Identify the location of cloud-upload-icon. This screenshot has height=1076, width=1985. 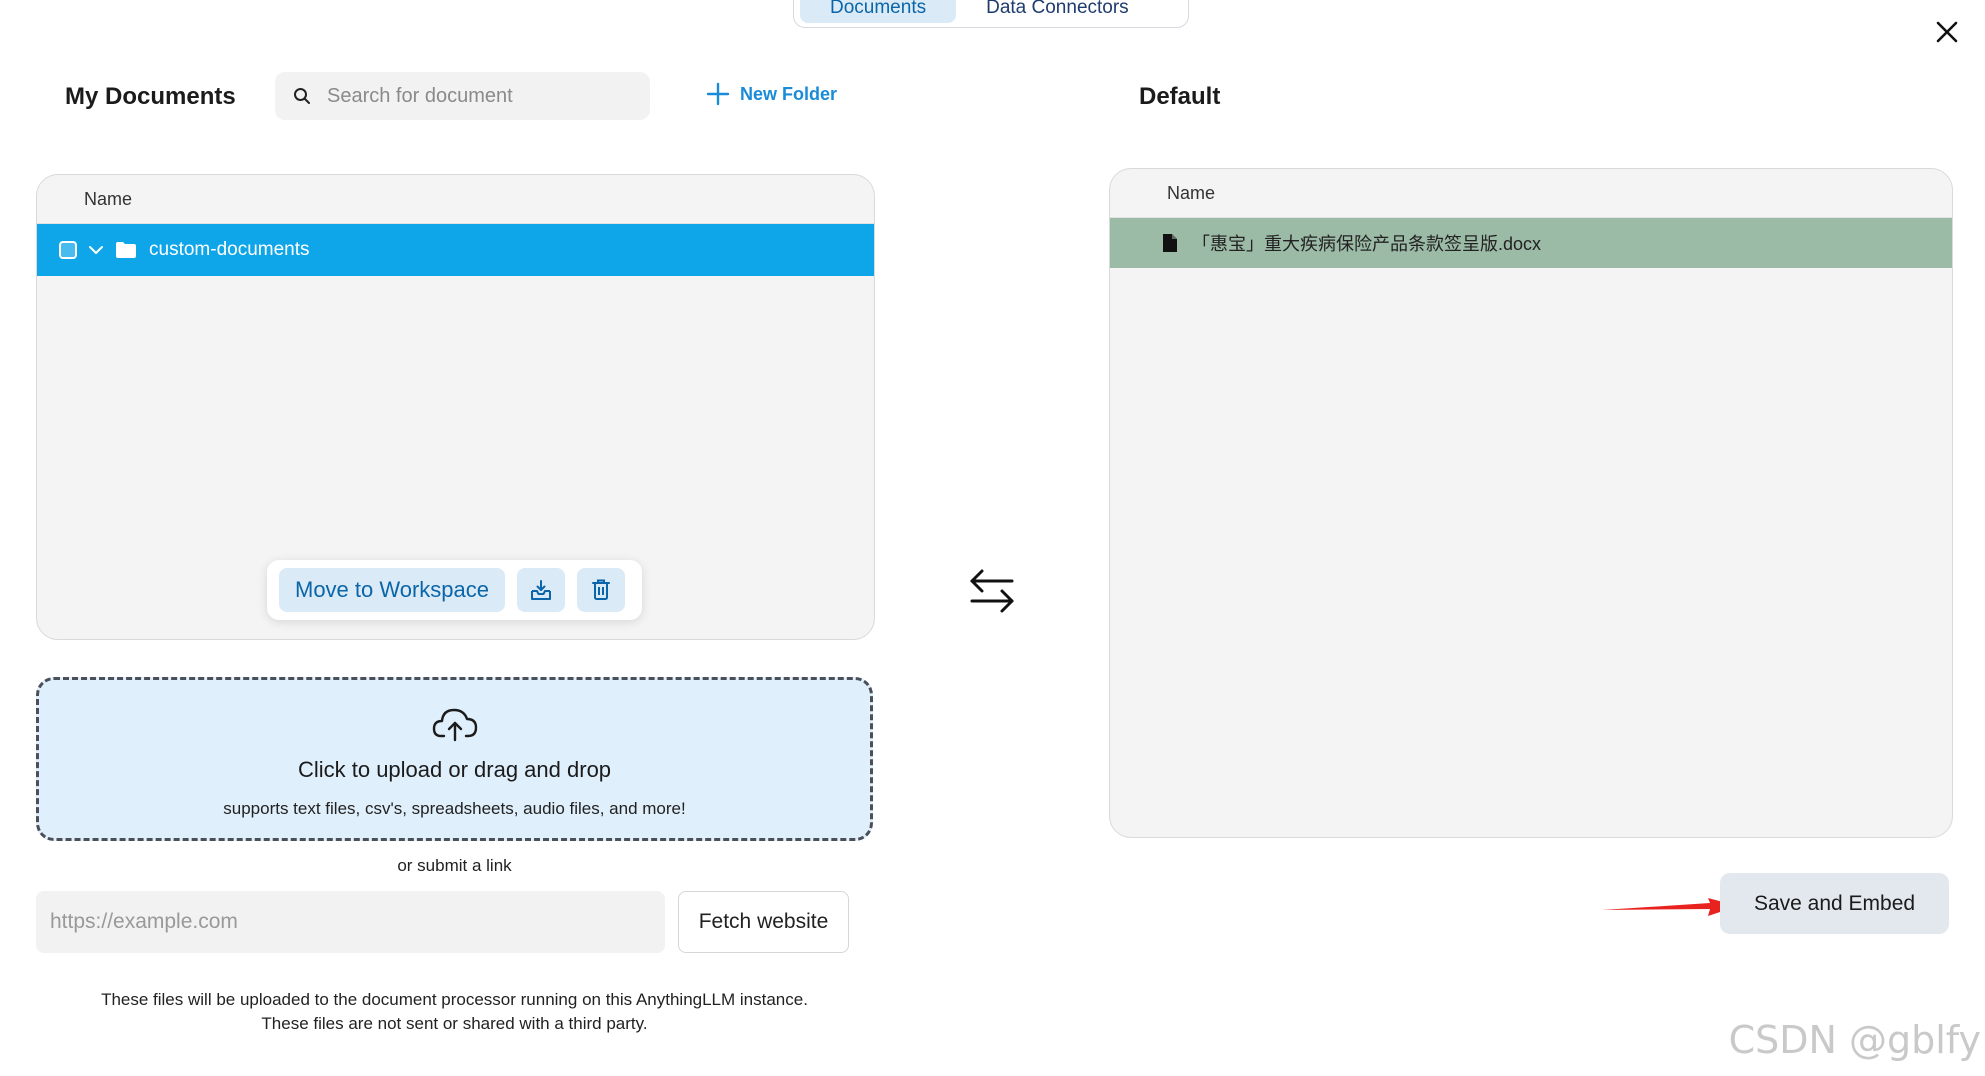
(454, 725).